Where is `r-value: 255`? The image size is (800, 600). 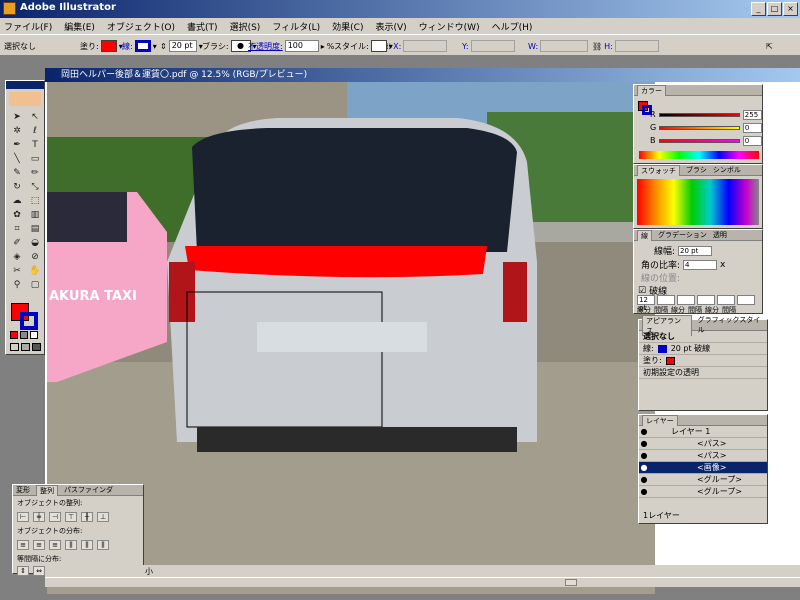
r-value: 255 is located at coordinates (752, 114).